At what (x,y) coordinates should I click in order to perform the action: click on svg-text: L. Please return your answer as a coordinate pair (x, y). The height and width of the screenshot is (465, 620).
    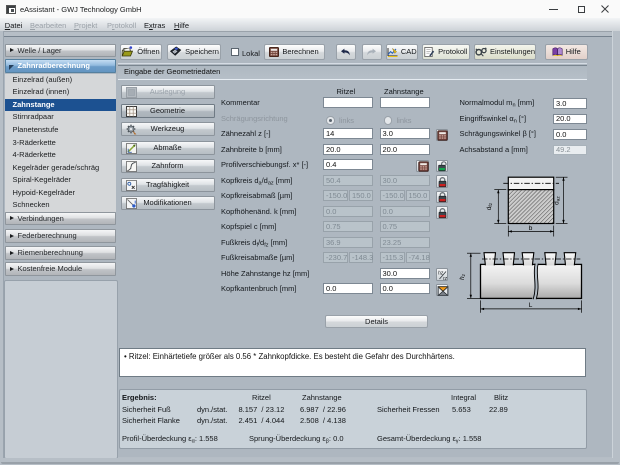
    Looking at the image, I should click on (531, 305).